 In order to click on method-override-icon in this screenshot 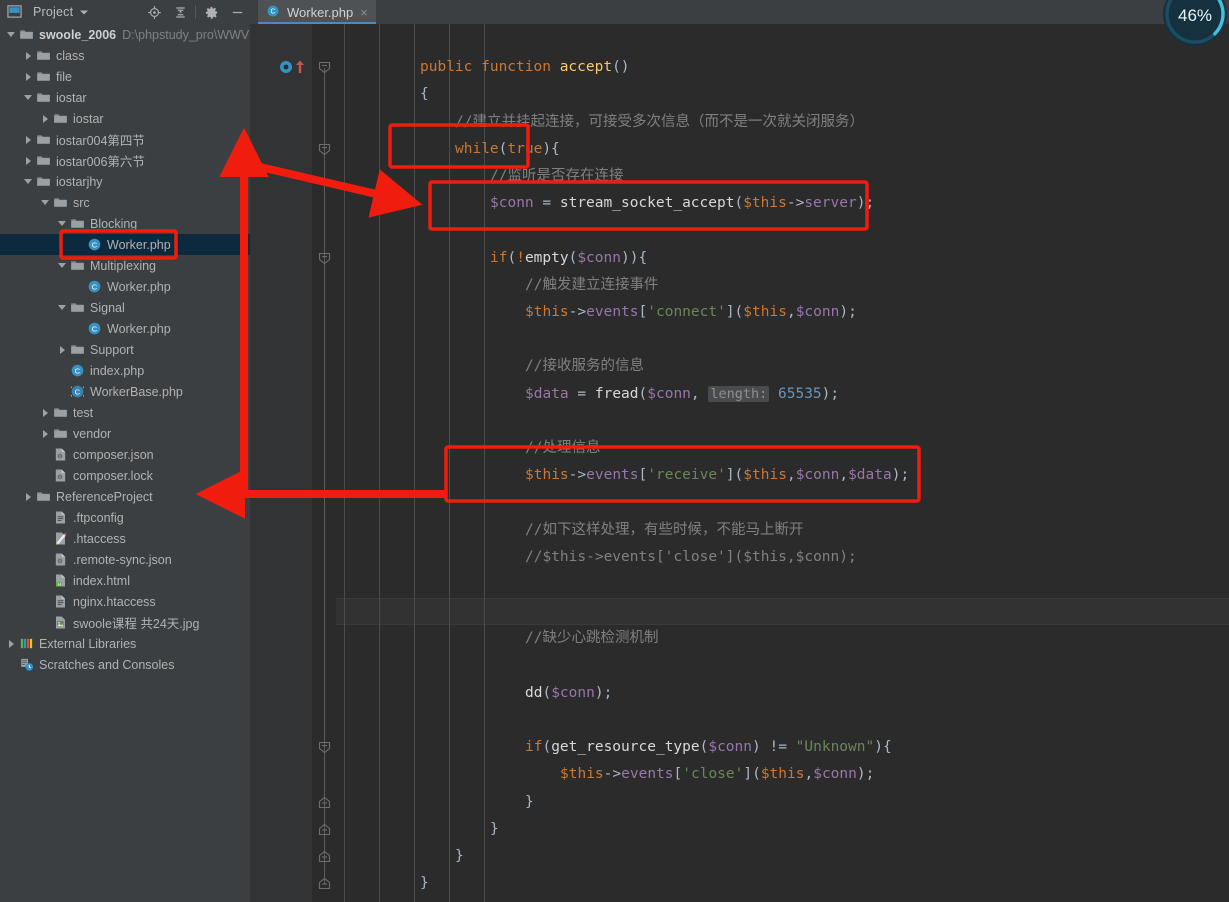, I will do `click(286, 69)`.